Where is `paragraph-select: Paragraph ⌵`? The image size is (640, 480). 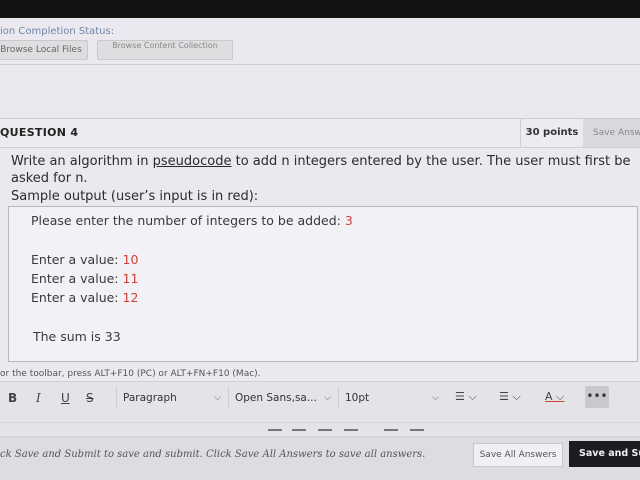 paragraph-select: Paragraph ⌵ is located at coordinates (172, 398).